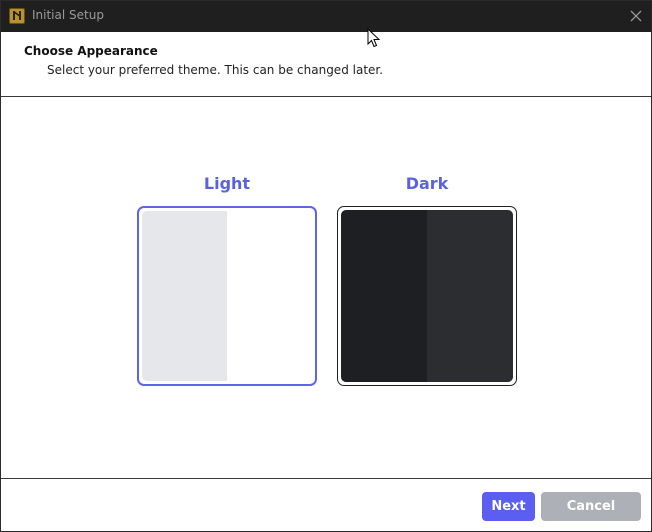  Describe the element at coordinates (91, 51) in the screenshot. I see `page-title: Choose Appearance` at that location.